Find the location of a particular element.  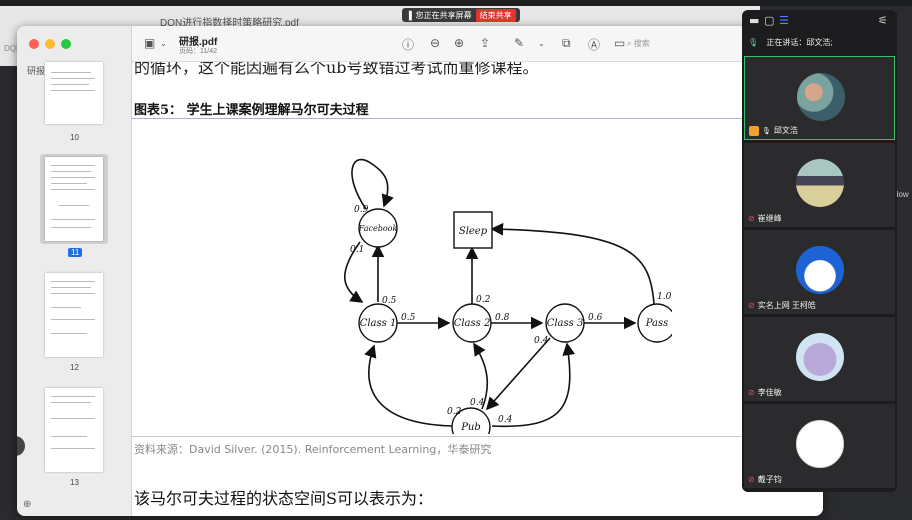

figure-title: 图表5： 学生上课案例理解马尔可夫过程 is located at coordinates (251, 110).